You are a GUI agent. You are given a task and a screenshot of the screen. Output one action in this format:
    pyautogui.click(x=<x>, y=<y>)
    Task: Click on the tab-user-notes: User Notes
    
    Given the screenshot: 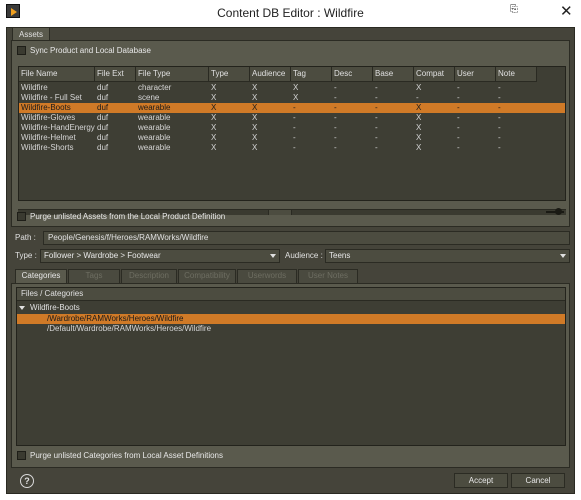 What is the action you would take?
    pyautogui.click(x=328, y=276)
    